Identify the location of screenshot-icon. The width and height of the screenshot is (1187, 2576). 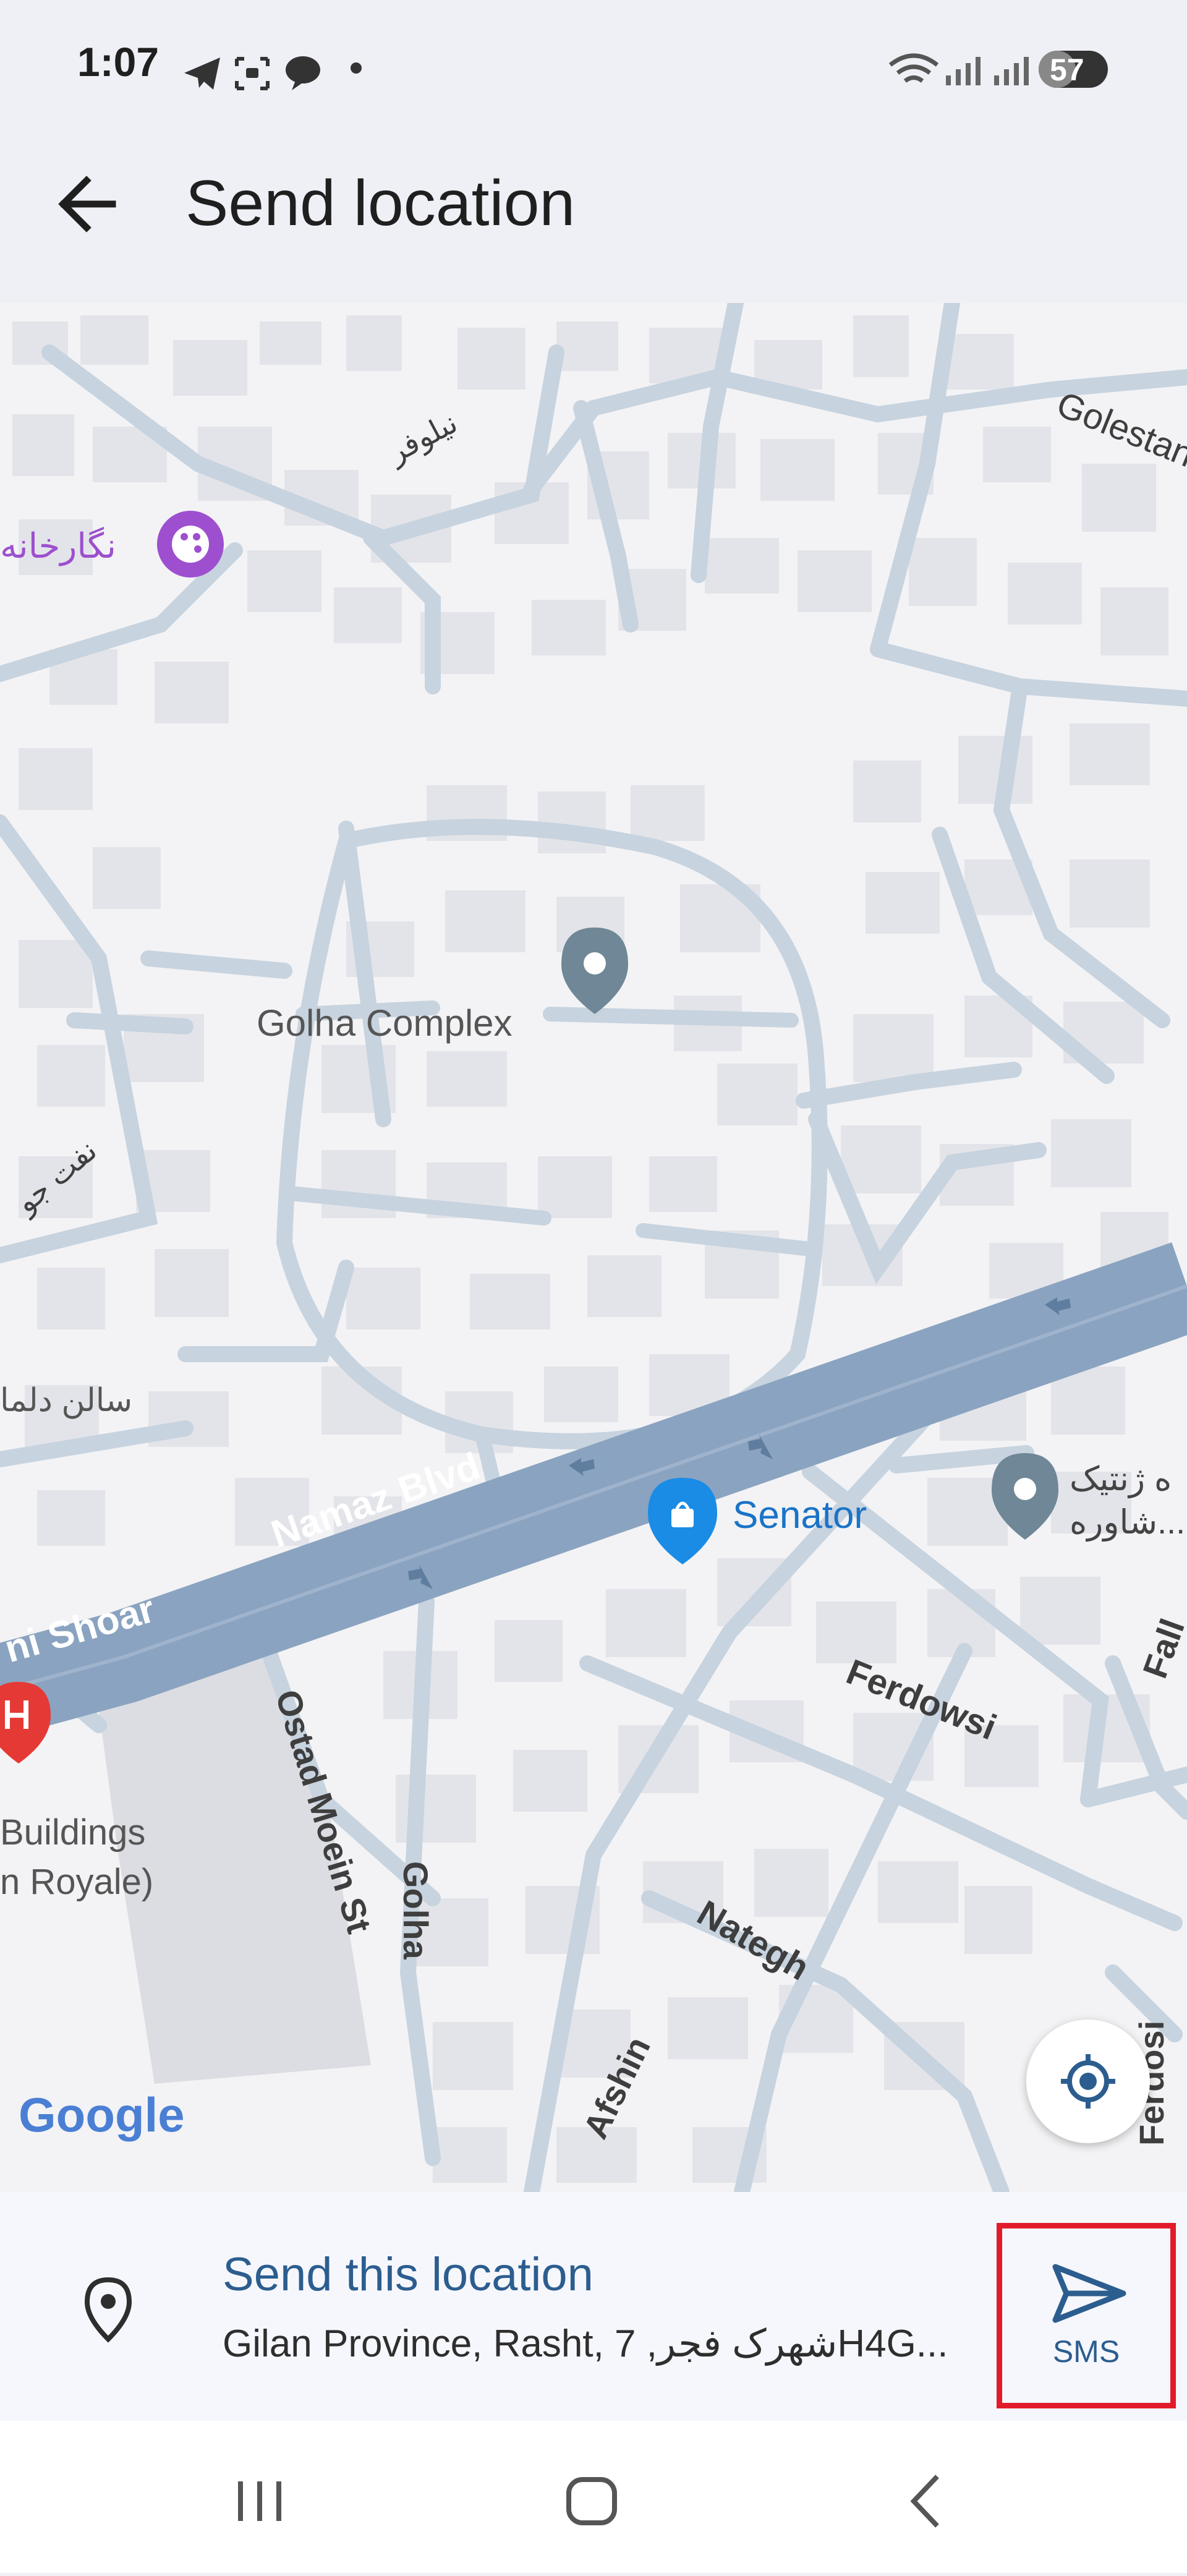
(253, 73).